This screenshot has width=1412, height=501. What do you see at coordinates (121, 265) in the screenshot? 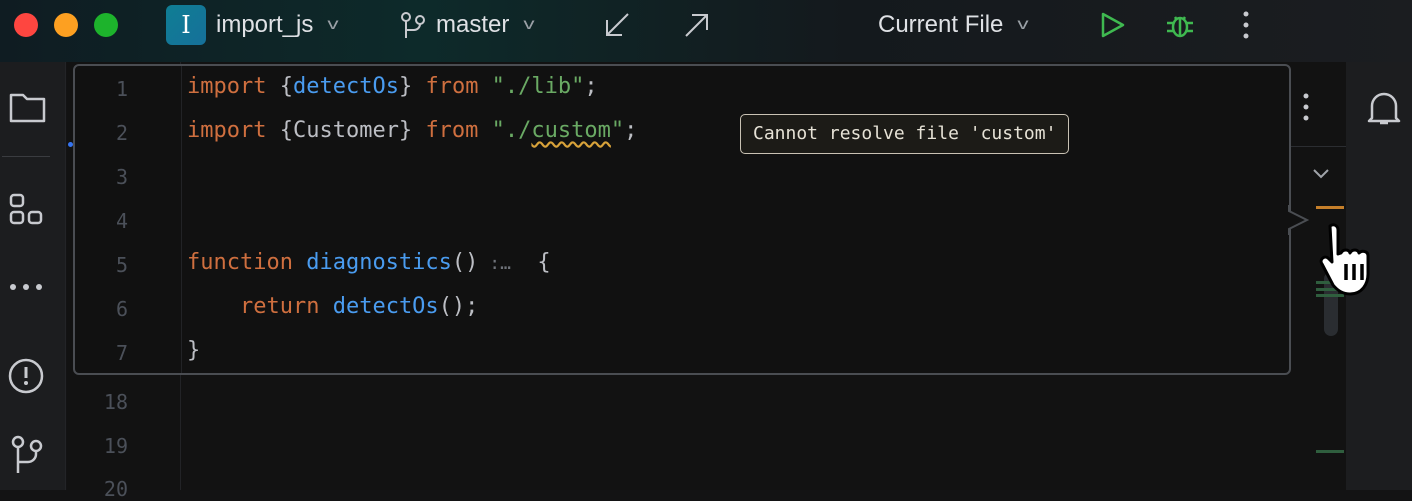
I see `line-number: 5` at bounding box center [121, 265].